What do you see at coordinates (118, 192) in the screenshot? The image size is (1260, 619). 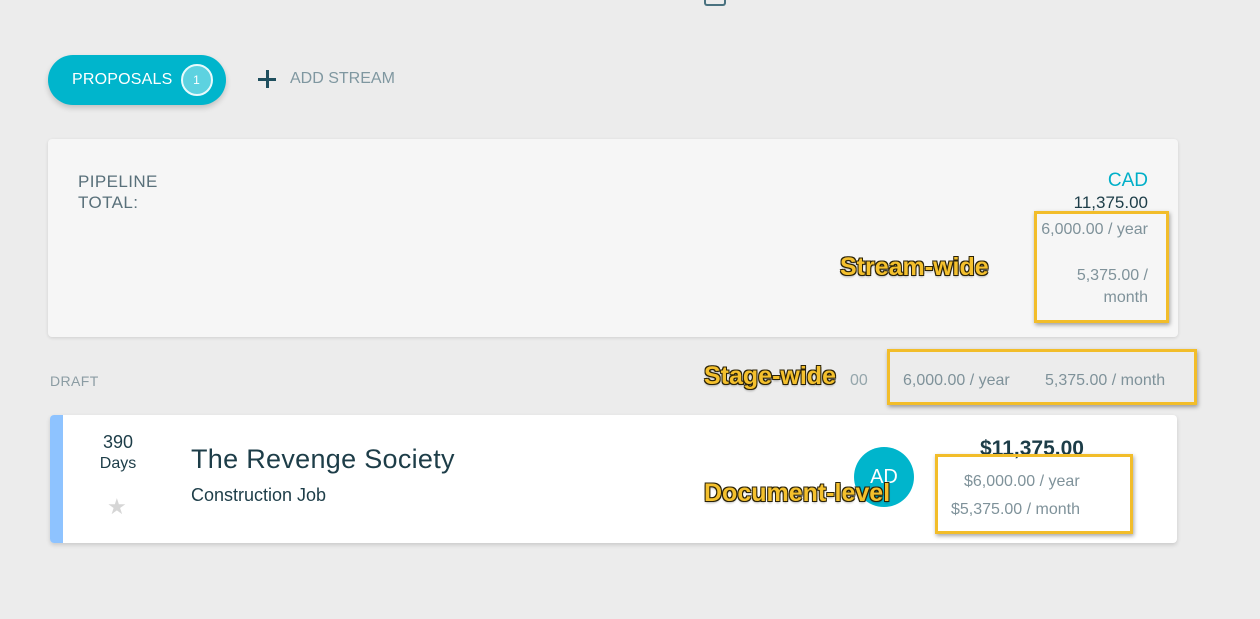 I see `pipeline-total-label: PIPELINE TOTAL:` at bounding box center [118, 192].